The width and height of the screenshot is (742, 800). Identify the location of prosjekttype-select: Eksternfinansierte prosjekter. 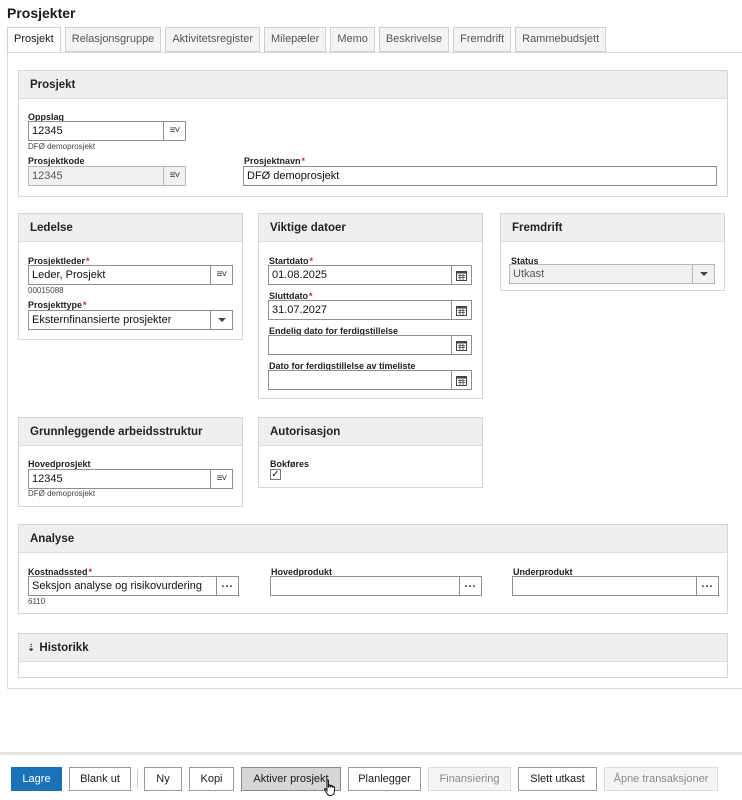
(130, 320).